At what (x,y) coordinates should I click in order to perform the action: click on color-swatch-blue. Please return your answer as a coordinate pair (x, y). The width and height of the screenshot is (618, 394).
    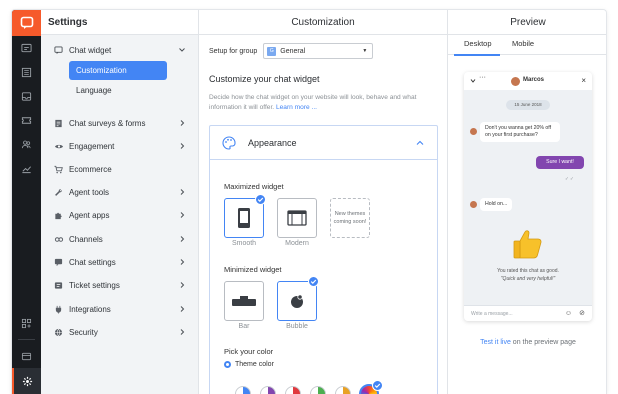
    Looking at the image, I should click on (243, 390).